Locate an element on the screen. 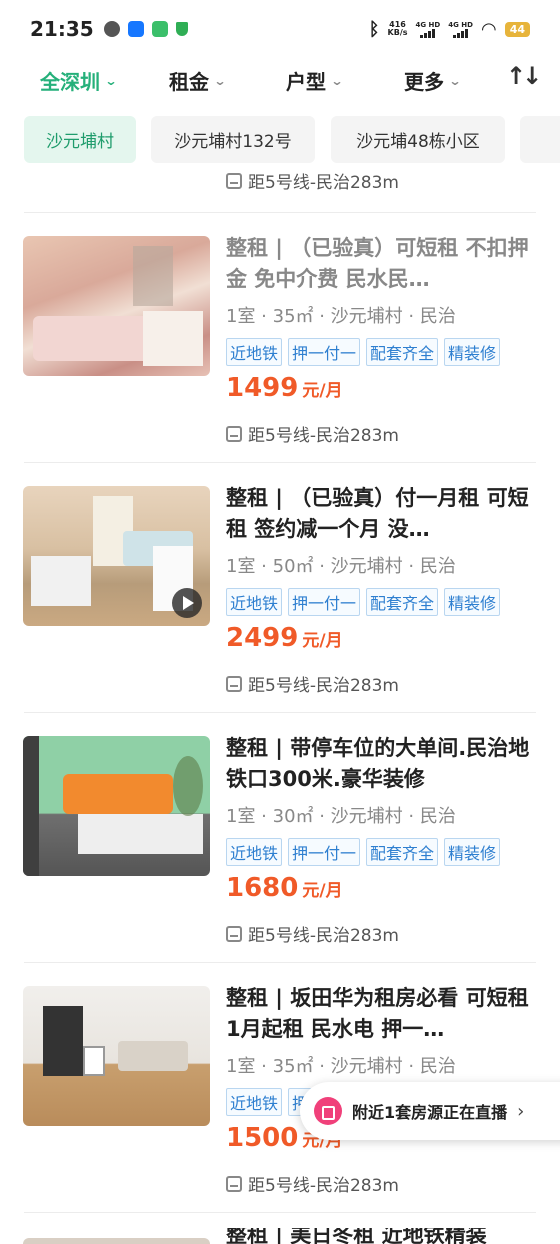  live-video-icon is located at coordinates (328, 1111).